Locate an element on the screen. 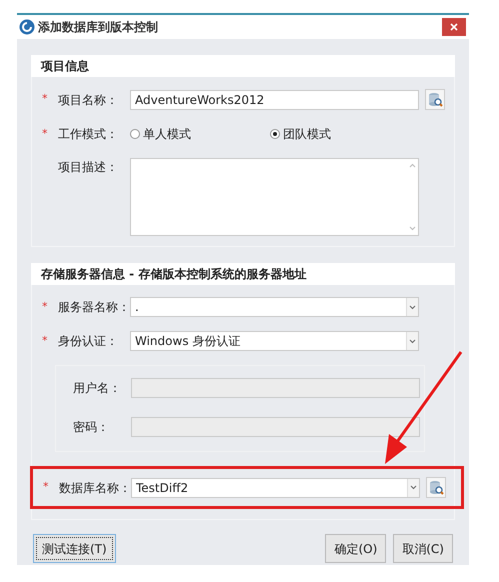  field-label: 项目名称： is located at coordinates (88, 100).